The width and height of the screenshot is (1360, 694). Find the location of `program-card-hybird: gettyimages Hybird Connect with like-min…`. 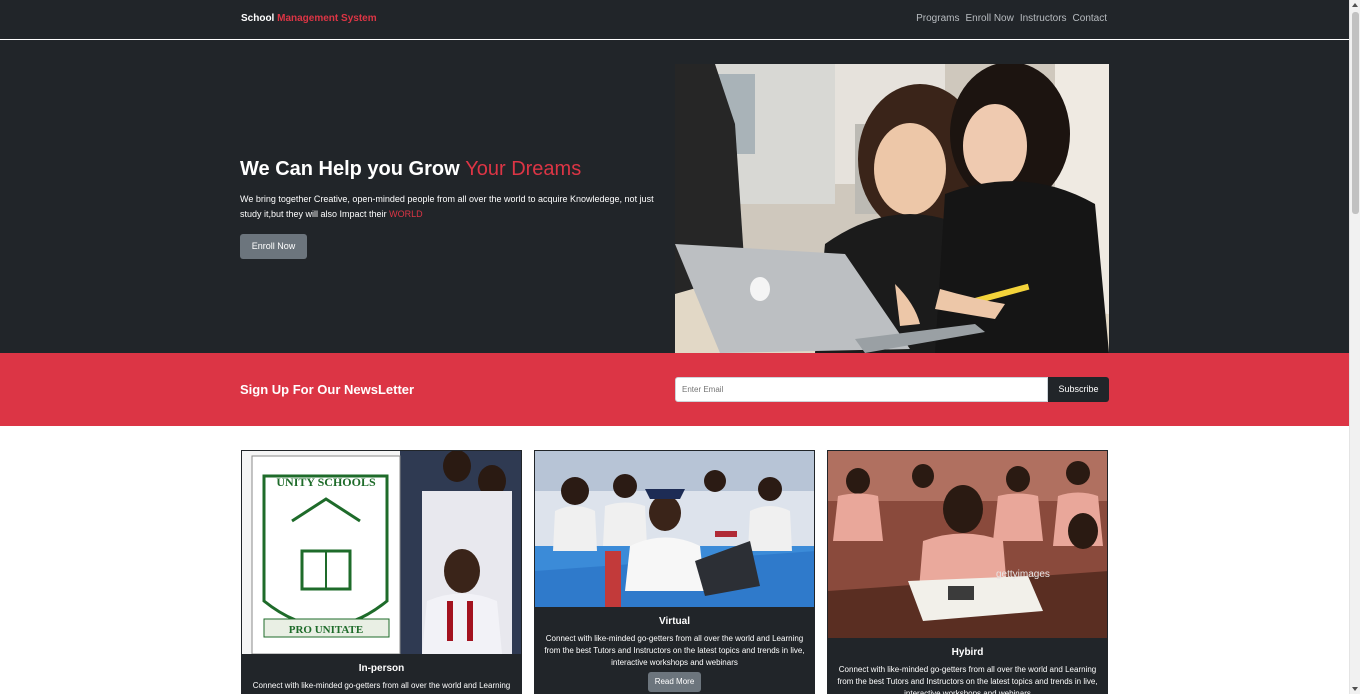

program-card-hybird: gettyimages Hybird Connect with like-min… is located at coordinates (967, 572).